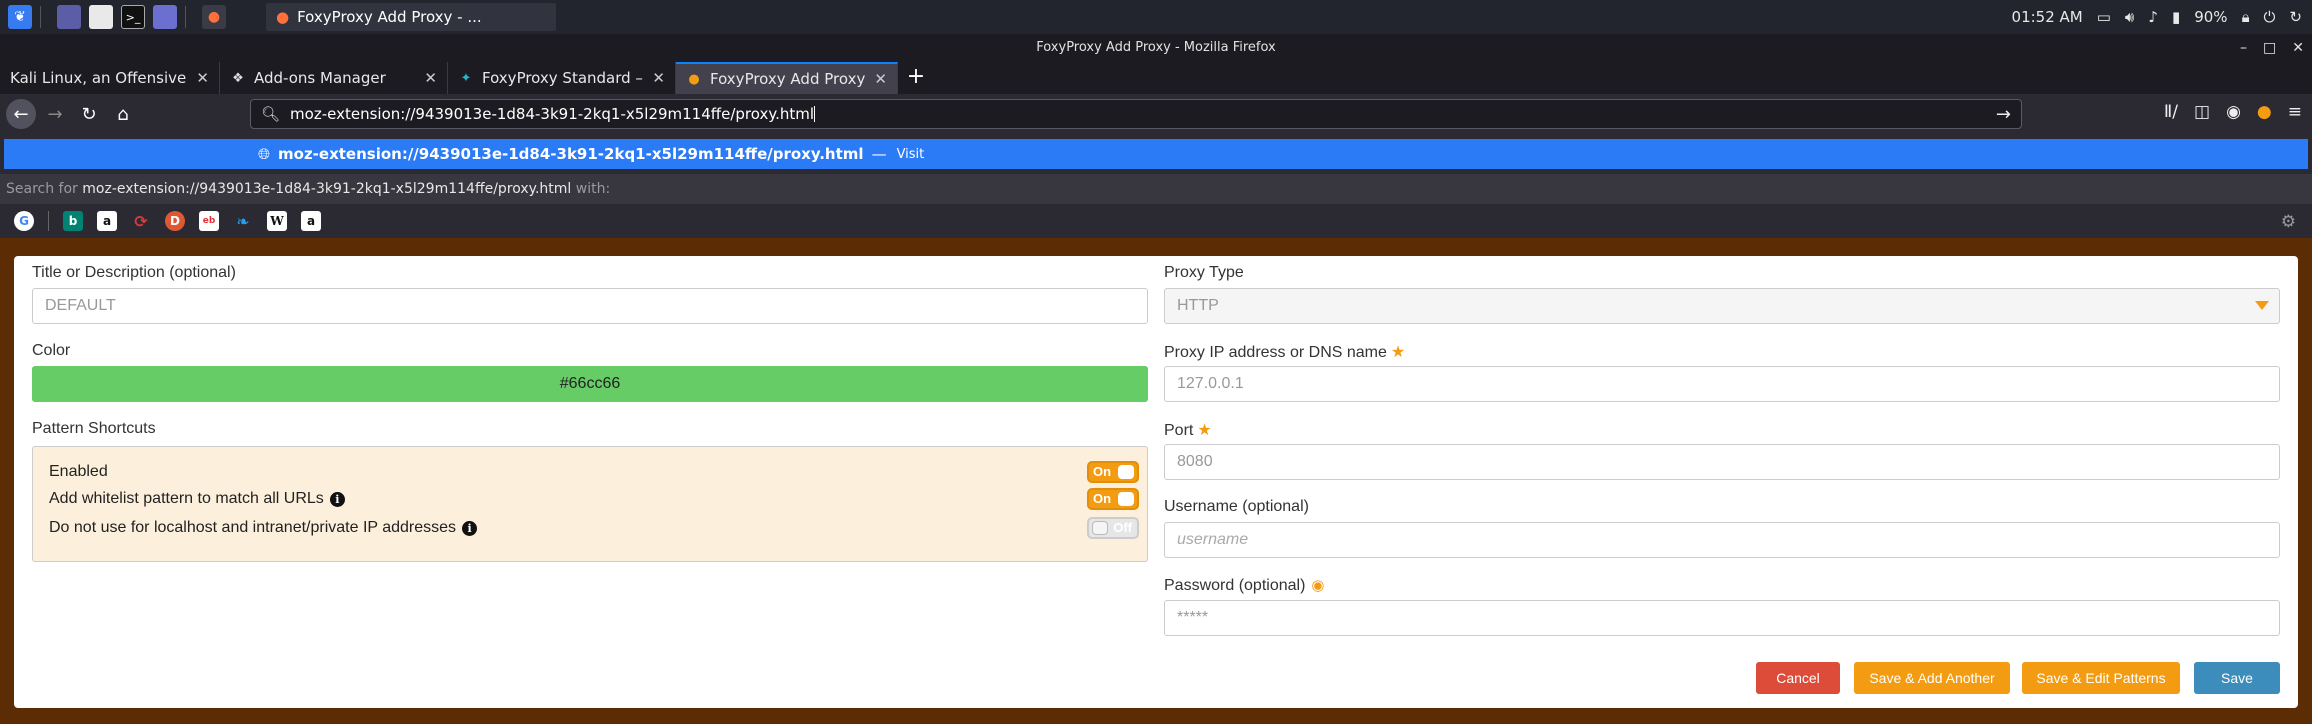  What do you see at coordinates (2237, 678) in the screenshot?
I see `save-button: Save` at bounding box center [2237, 678].